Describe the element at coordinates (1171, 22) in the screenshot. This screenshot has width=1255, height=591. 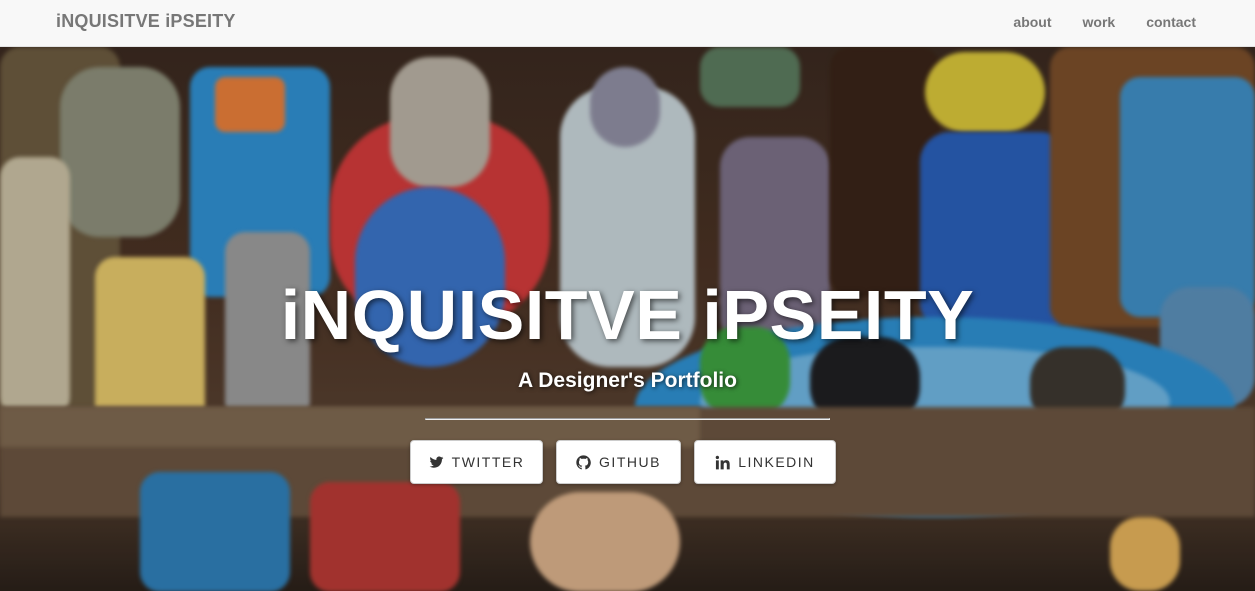
I see `nav-link-contact: contact` at that location.